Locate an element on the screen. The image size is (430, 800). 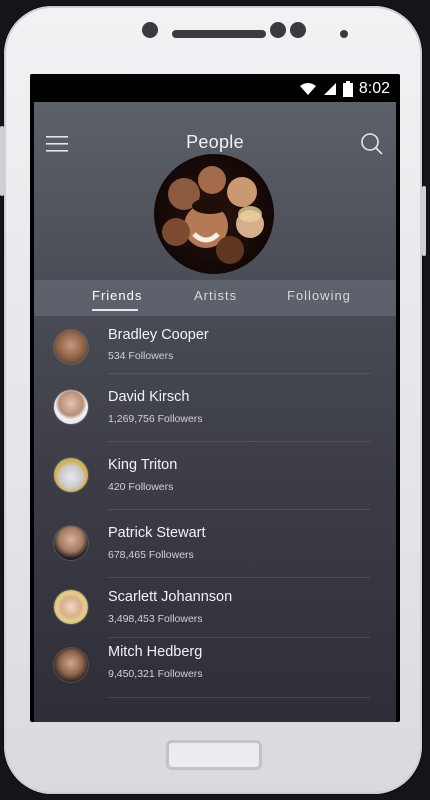
tab-artists: Artists is located at coordinates (215, 295).